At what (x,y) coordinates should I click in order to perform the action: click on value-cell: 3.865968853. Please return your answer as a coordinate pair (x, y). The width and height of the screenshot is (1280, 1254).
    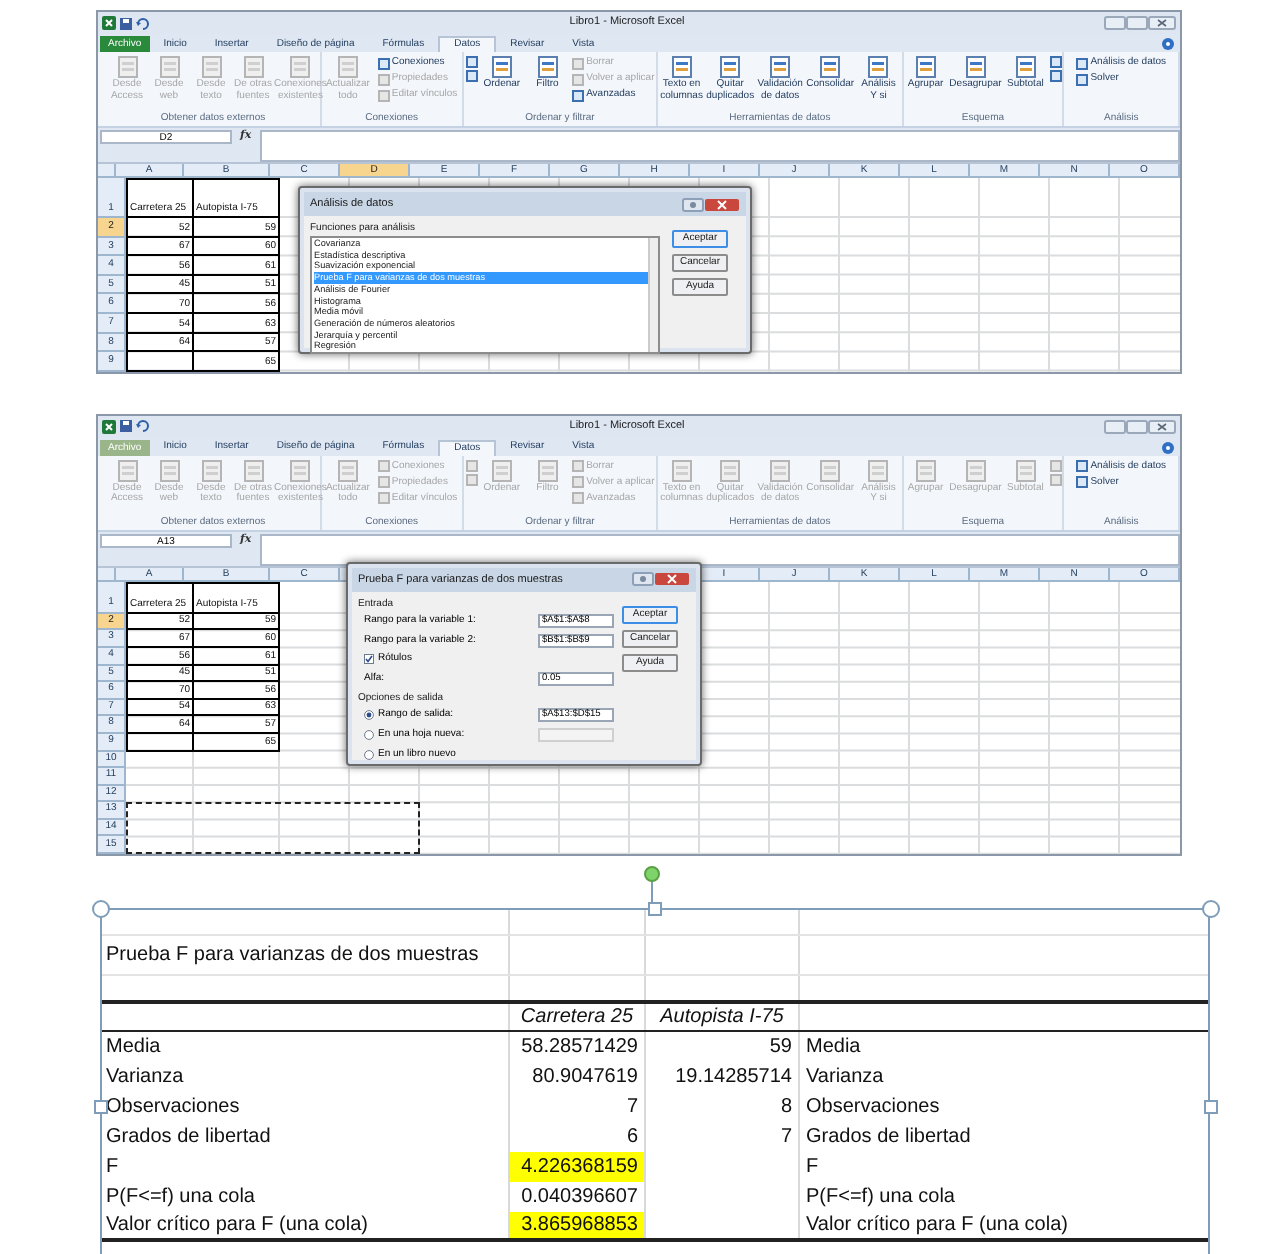
    Looking at the image, I should click on (578, 1225).